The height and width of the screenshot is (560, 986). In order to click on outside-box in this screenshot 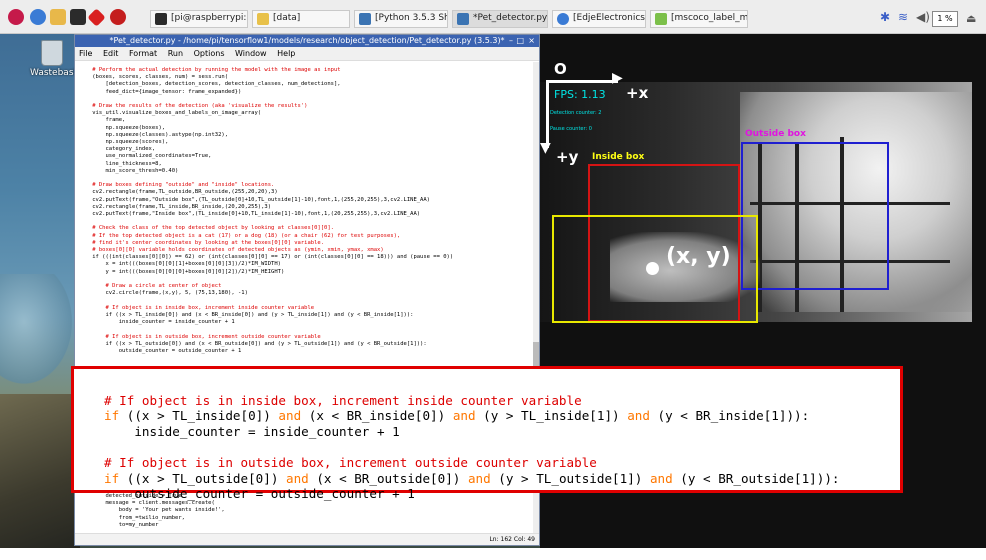, I will do `click(815, 216)`.